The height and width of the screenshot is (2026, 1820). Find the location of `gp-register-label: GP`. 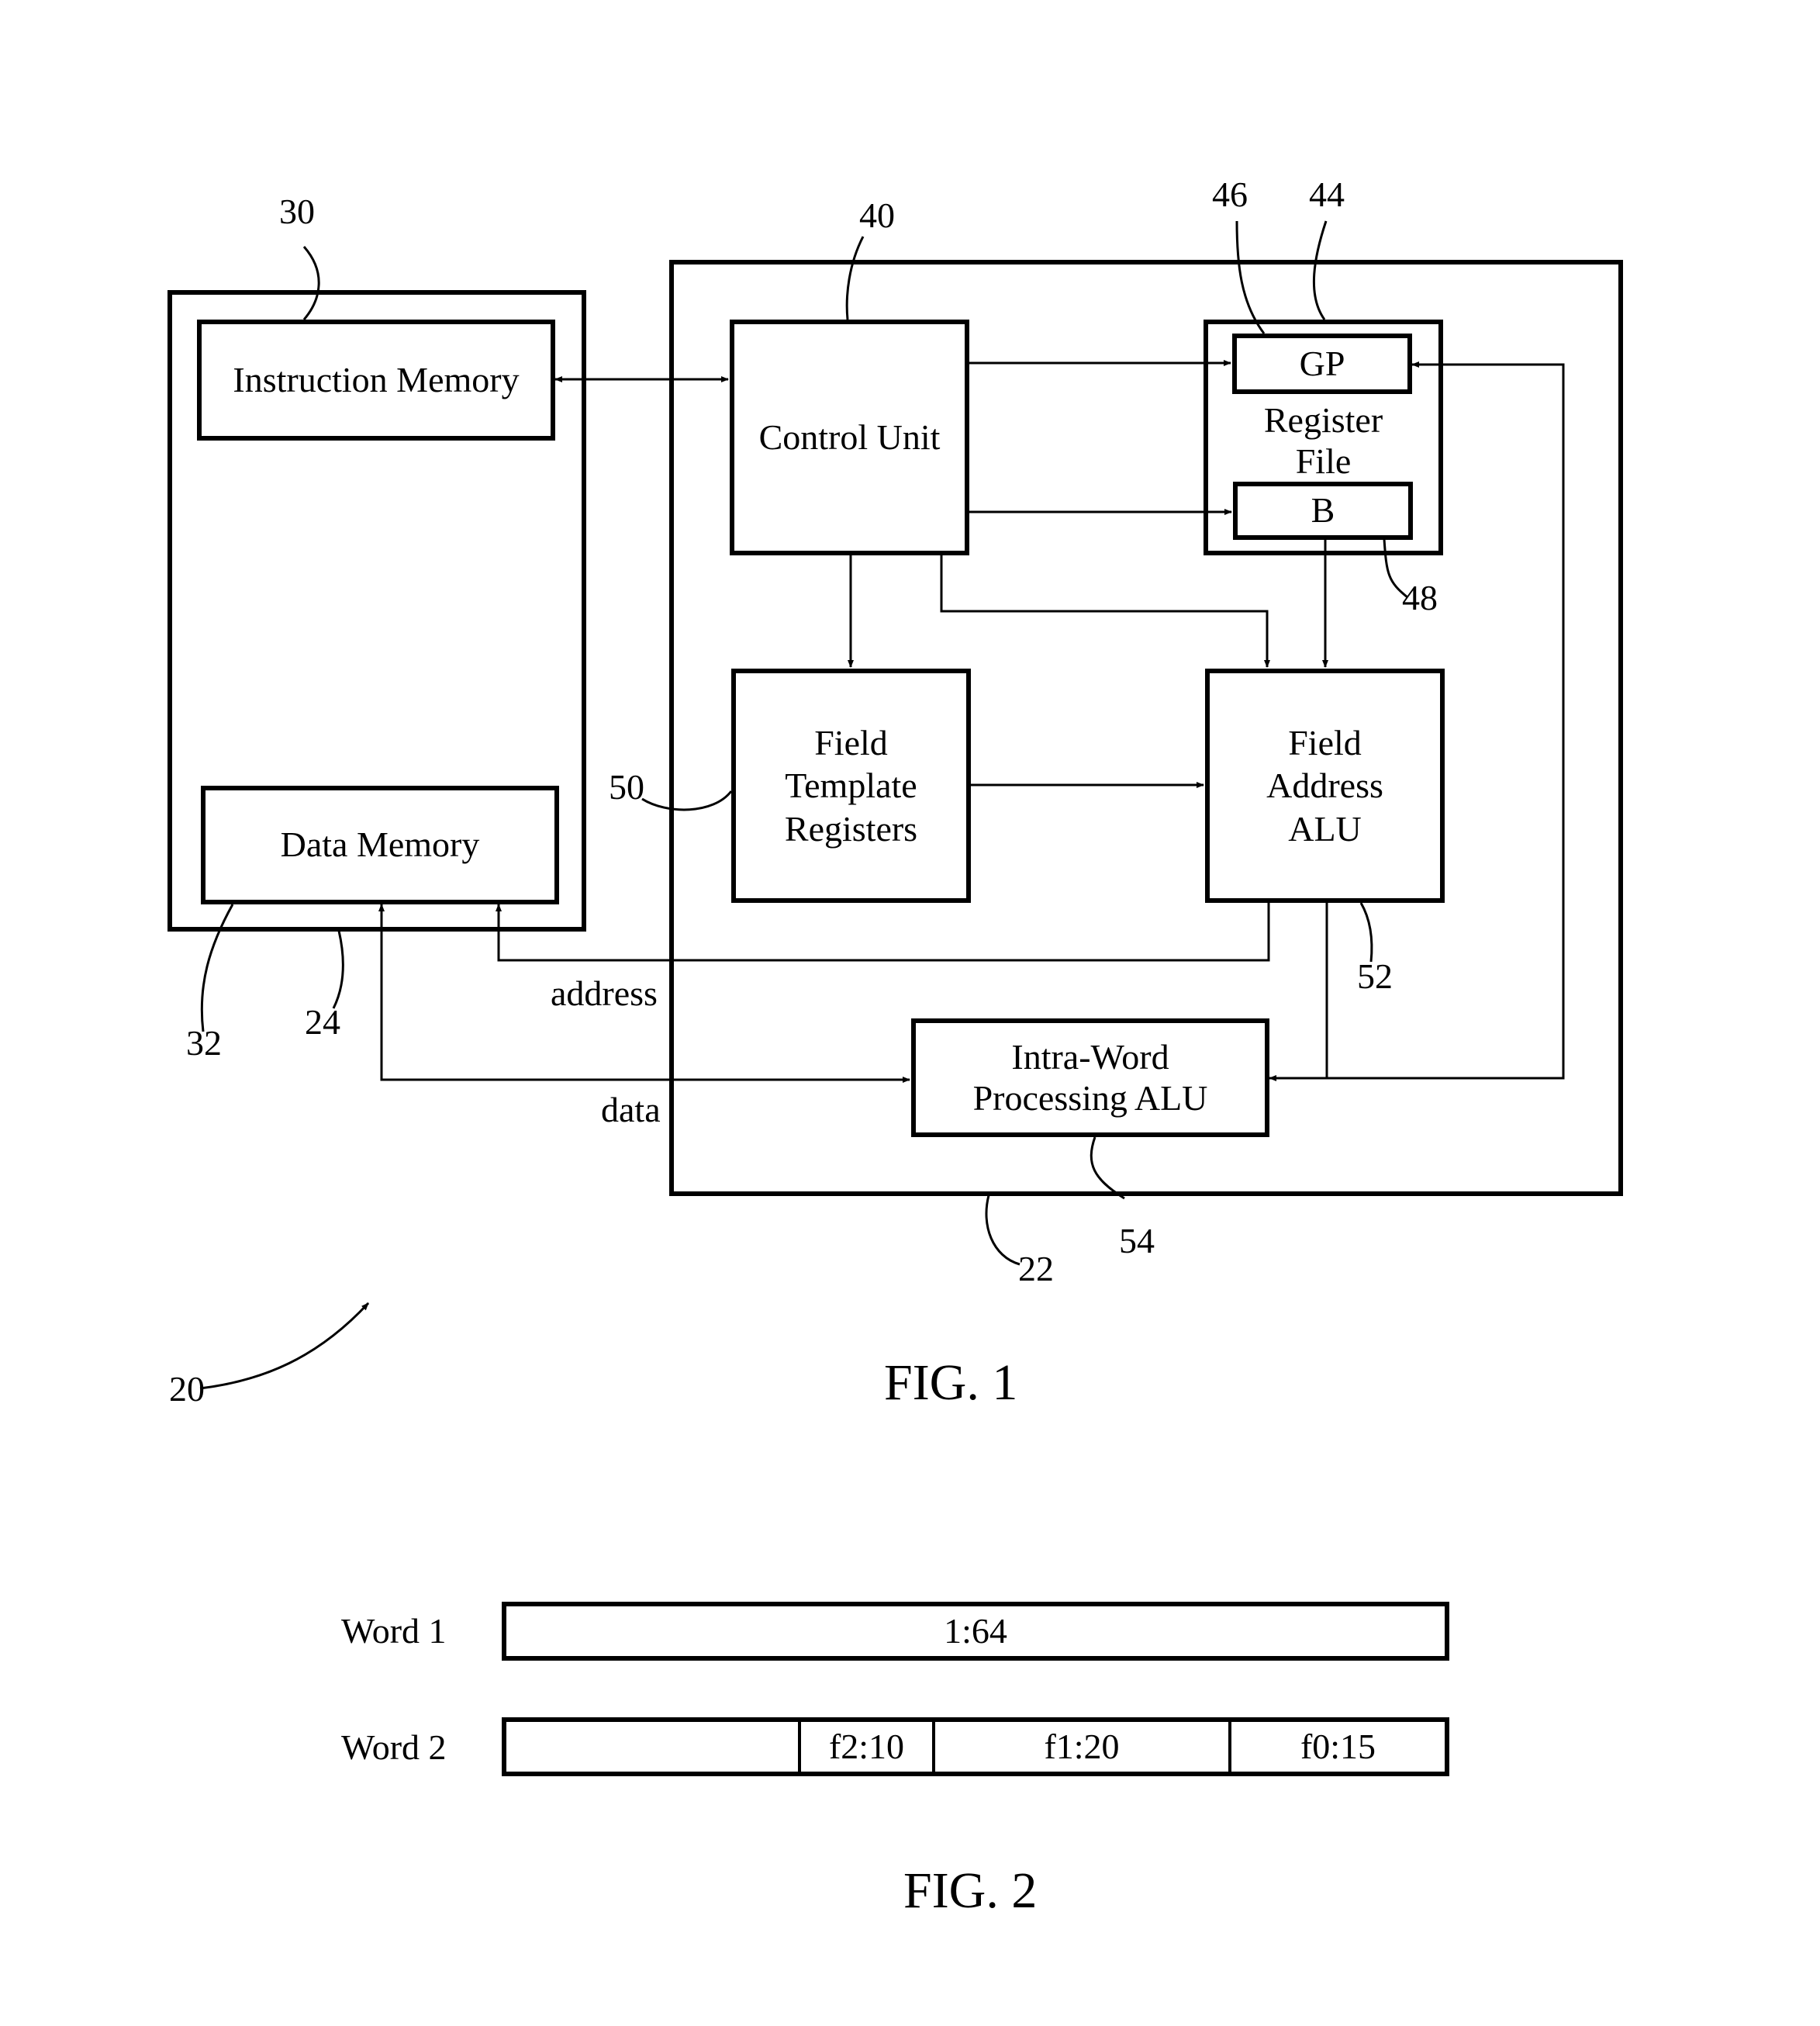

gp-register-label: GP is located at coordinates (1322, 363).